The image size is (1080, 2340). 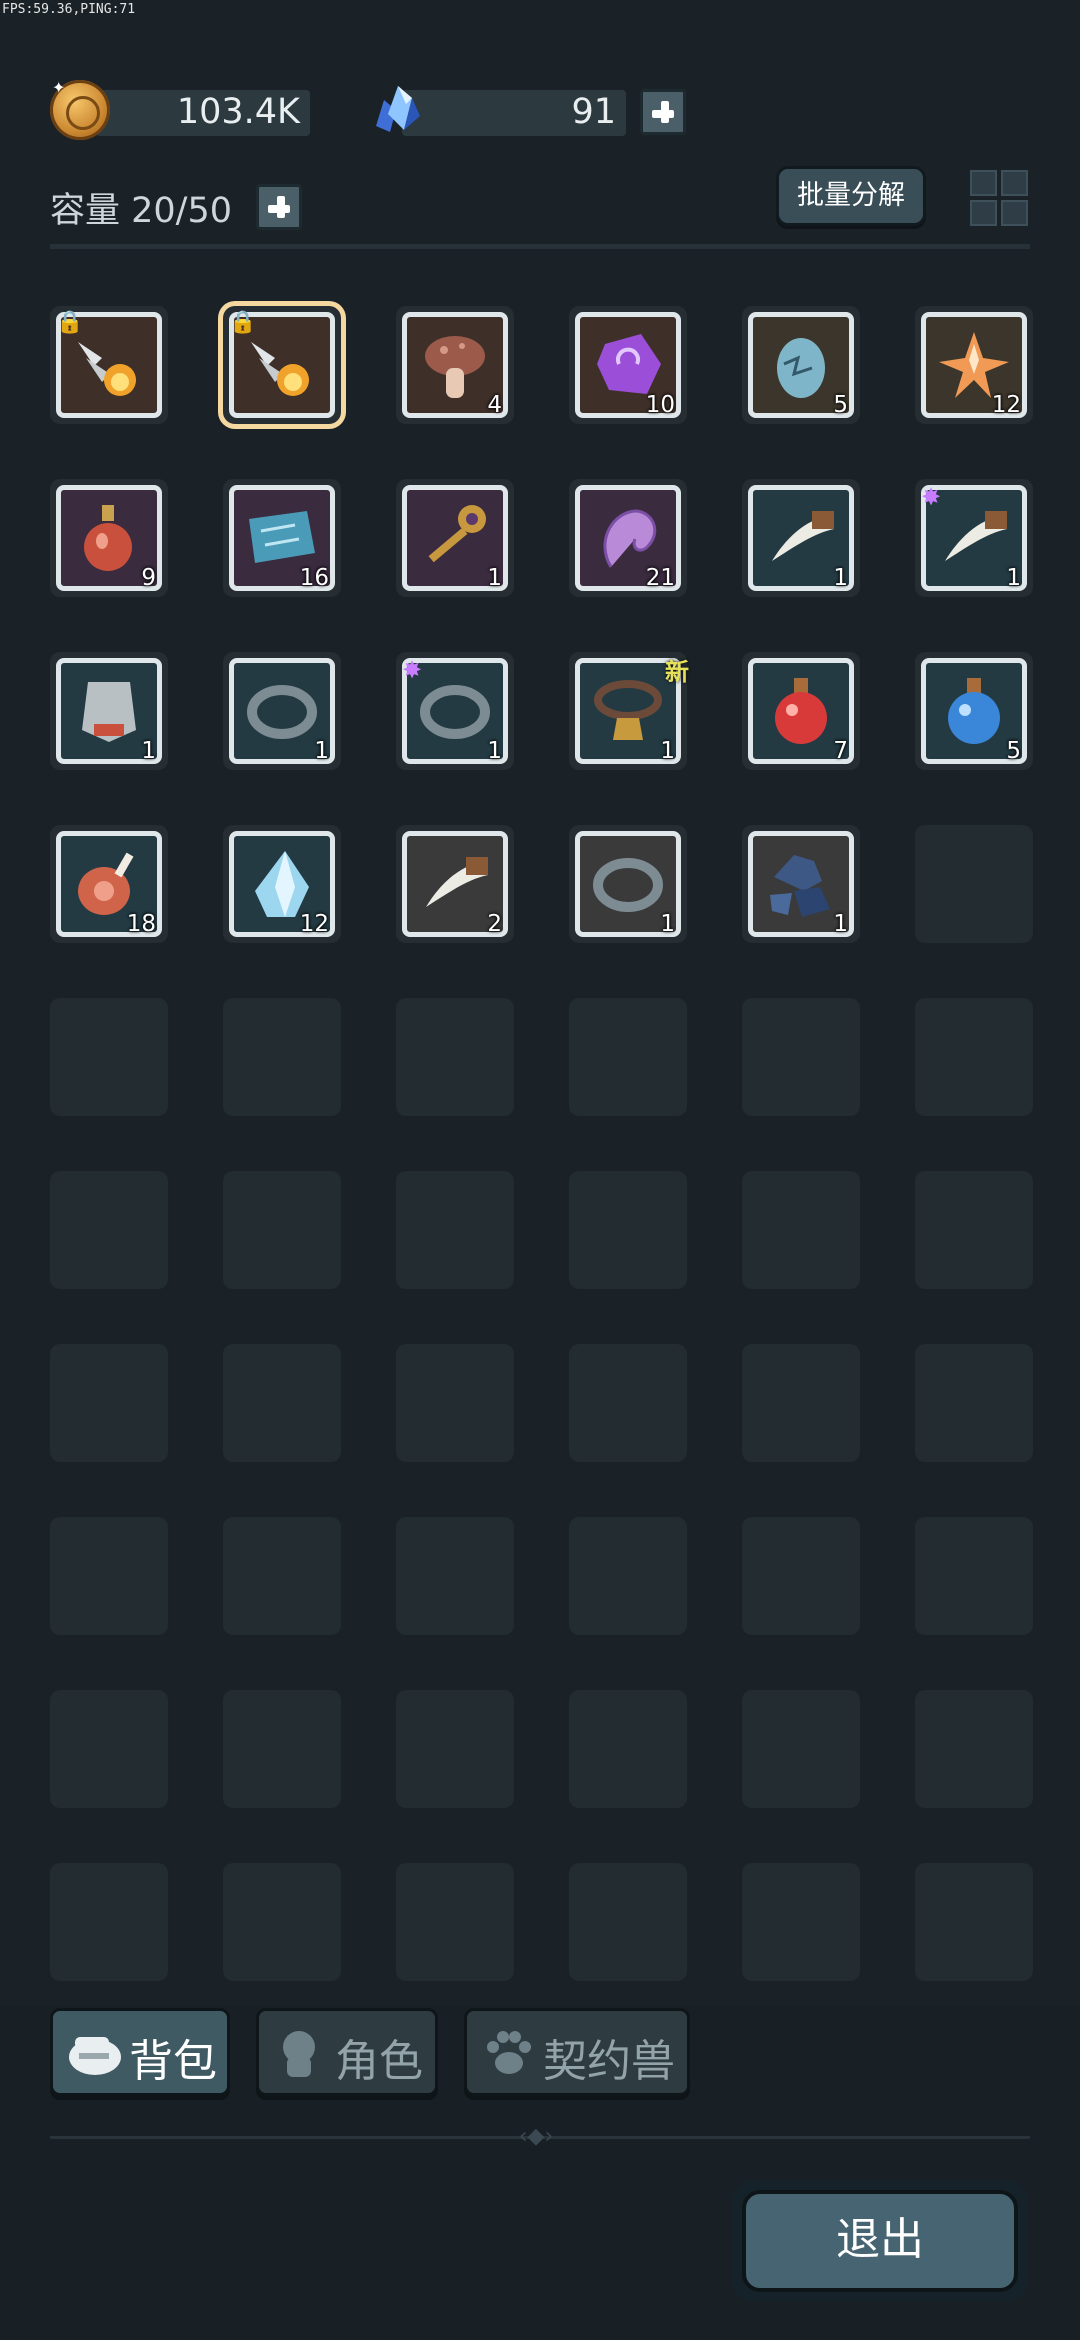 What do you see at coordinates (455, 365) in the screenshot?
I see `inventory-slot-item: 4` at bounding box center [455, 365].